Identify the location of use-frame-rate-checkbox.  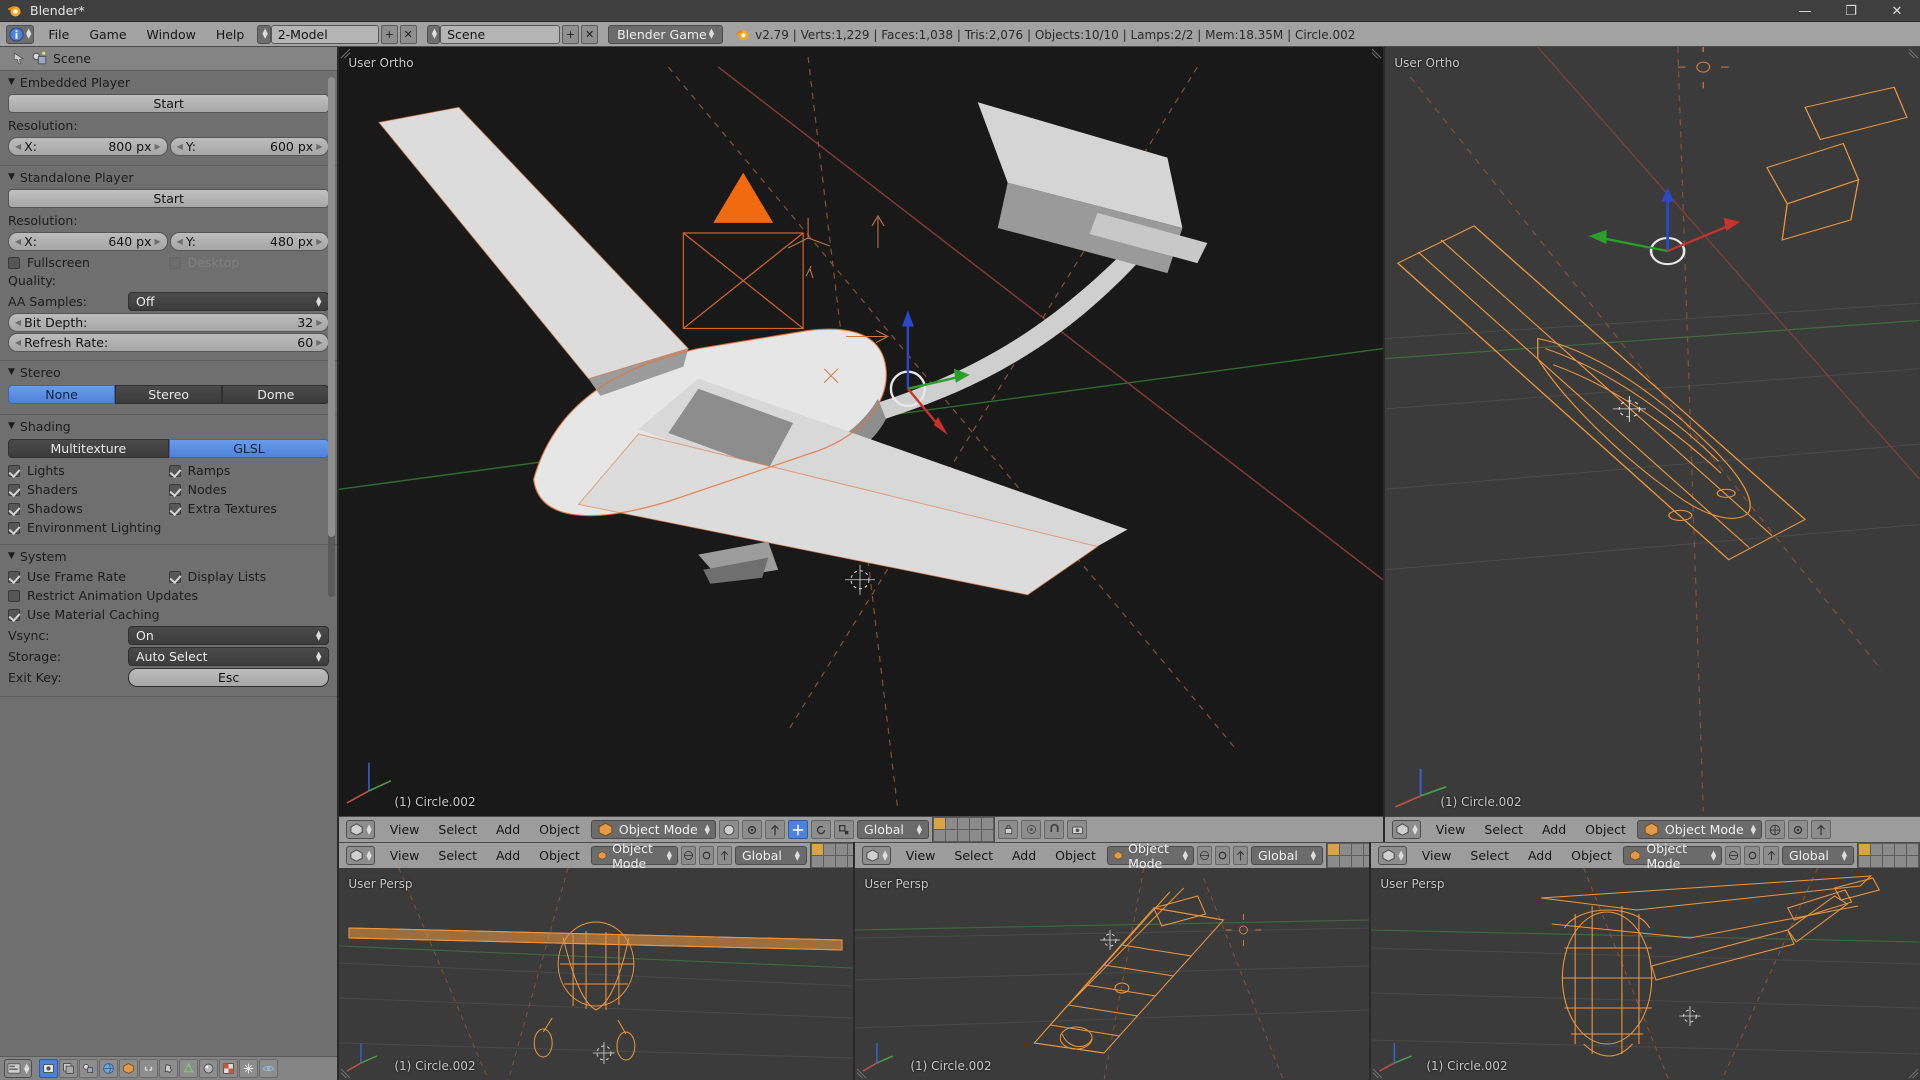
(14, 576).